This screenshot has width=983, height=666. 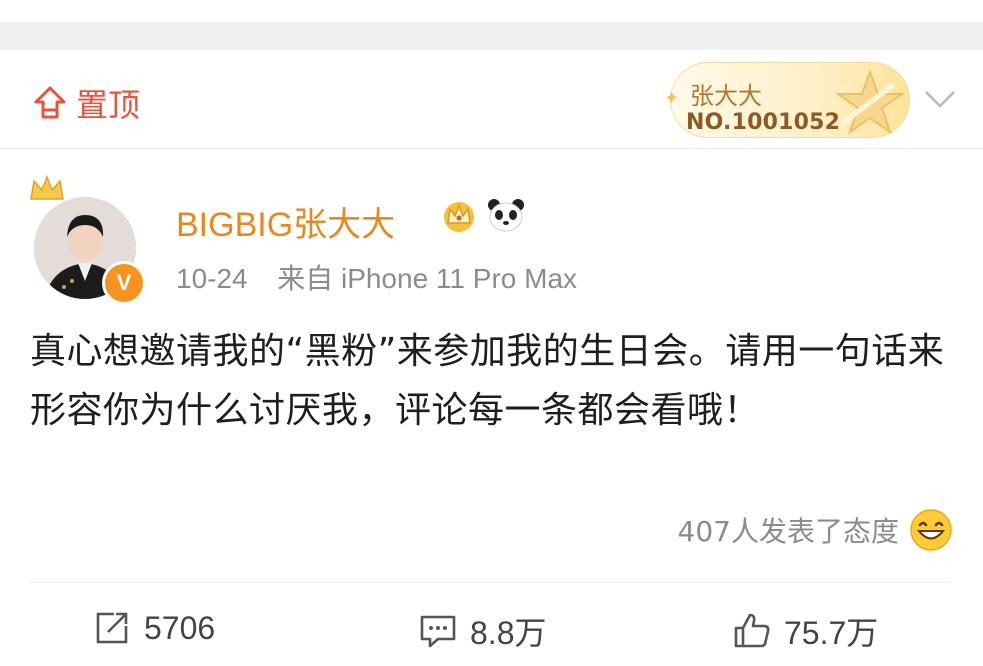 What do you see at coordinates (831, 633) in the screenshot?
I see `like-count: 75.7万` at bounding box center [831, 633].